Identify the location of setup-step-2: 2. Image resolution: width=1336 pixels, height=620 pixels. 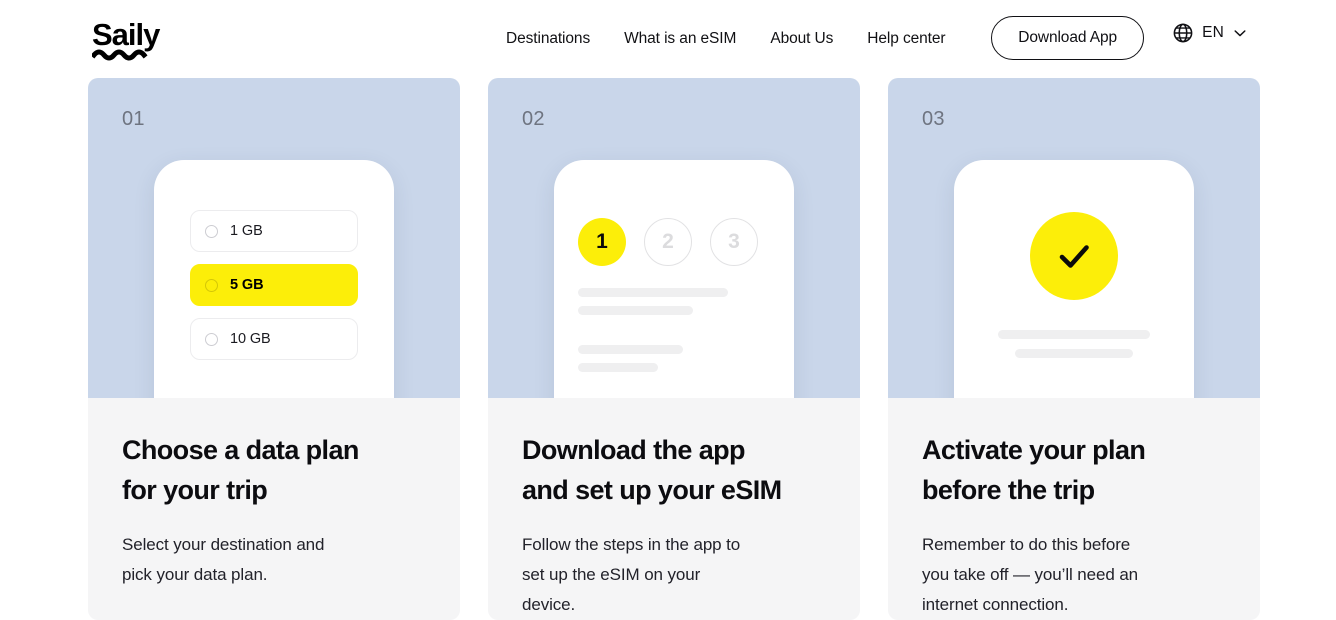
(668, 242).